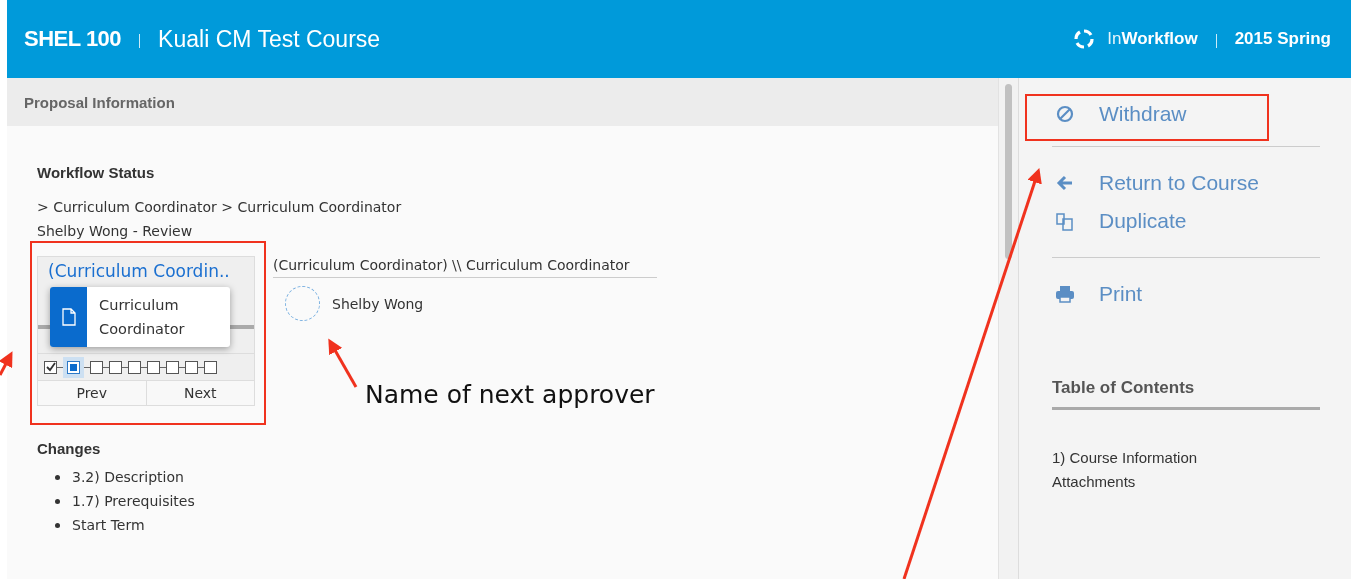 The image size is (1351, 579). I want to click on document-icon, so click(68, 317).